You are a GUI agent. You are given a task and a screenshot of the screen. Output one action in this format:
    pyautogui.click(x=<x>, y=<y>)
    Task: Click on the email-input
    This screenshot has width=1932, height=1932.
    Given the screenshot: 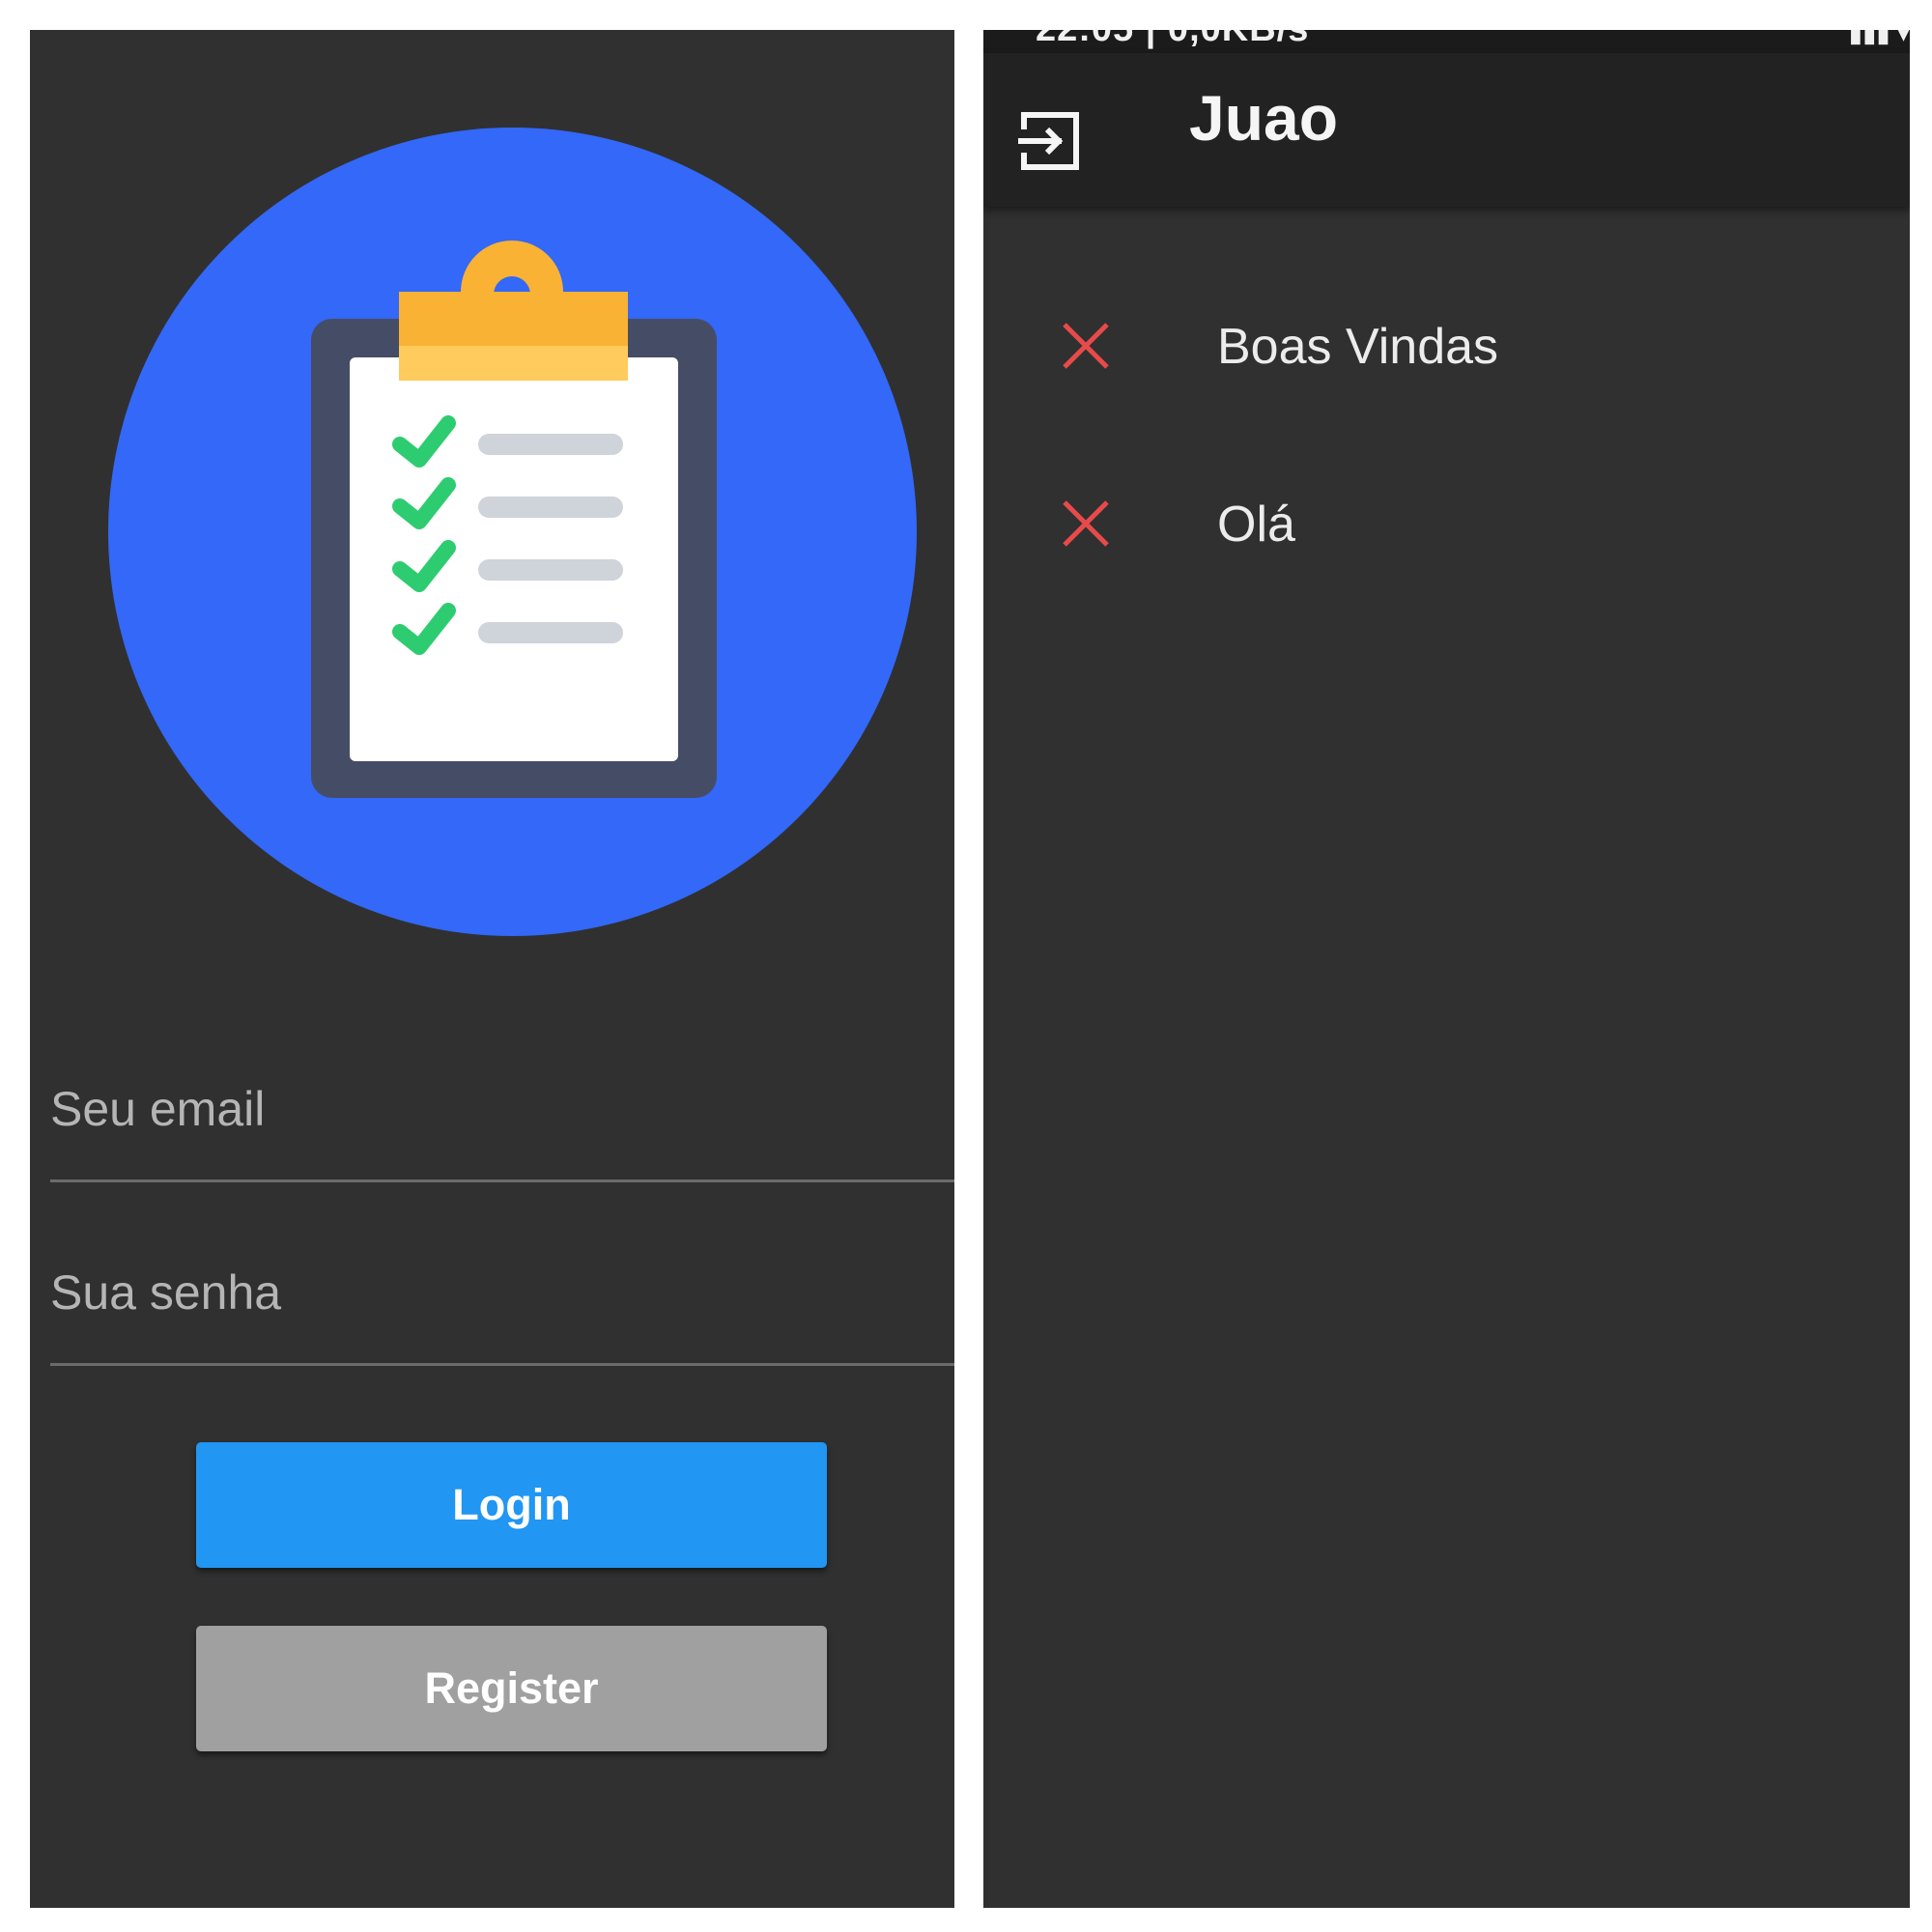 What is the action you would take?
    pyautogui.click(x=502, y=1109)
    